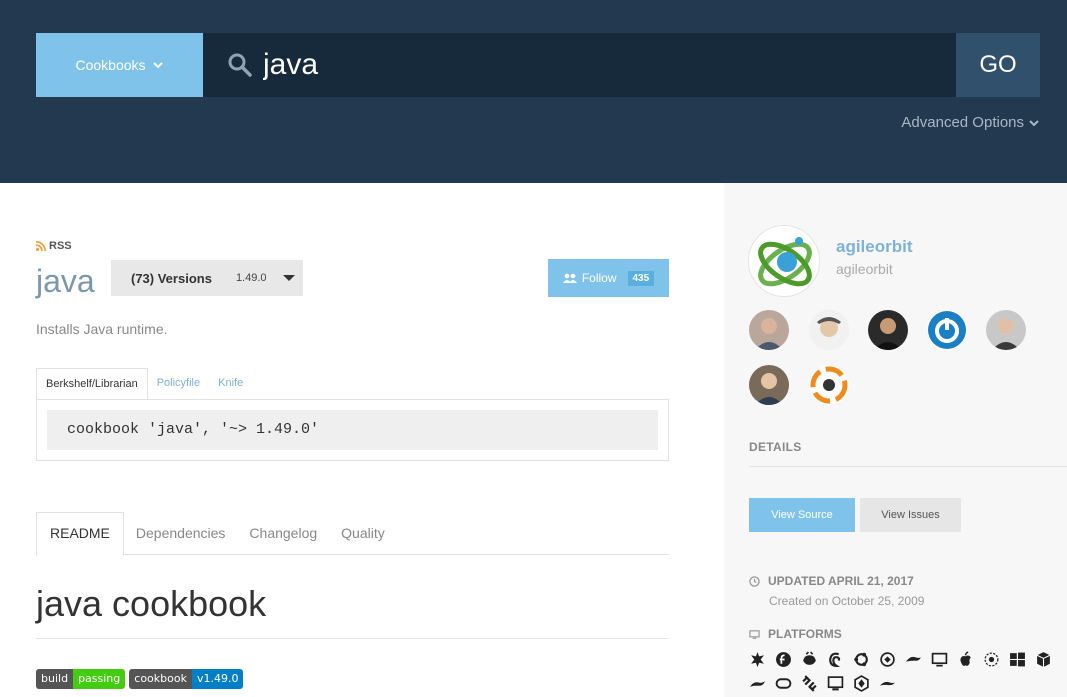  I want to click on mac-os-x-icon, so click(965, 658).